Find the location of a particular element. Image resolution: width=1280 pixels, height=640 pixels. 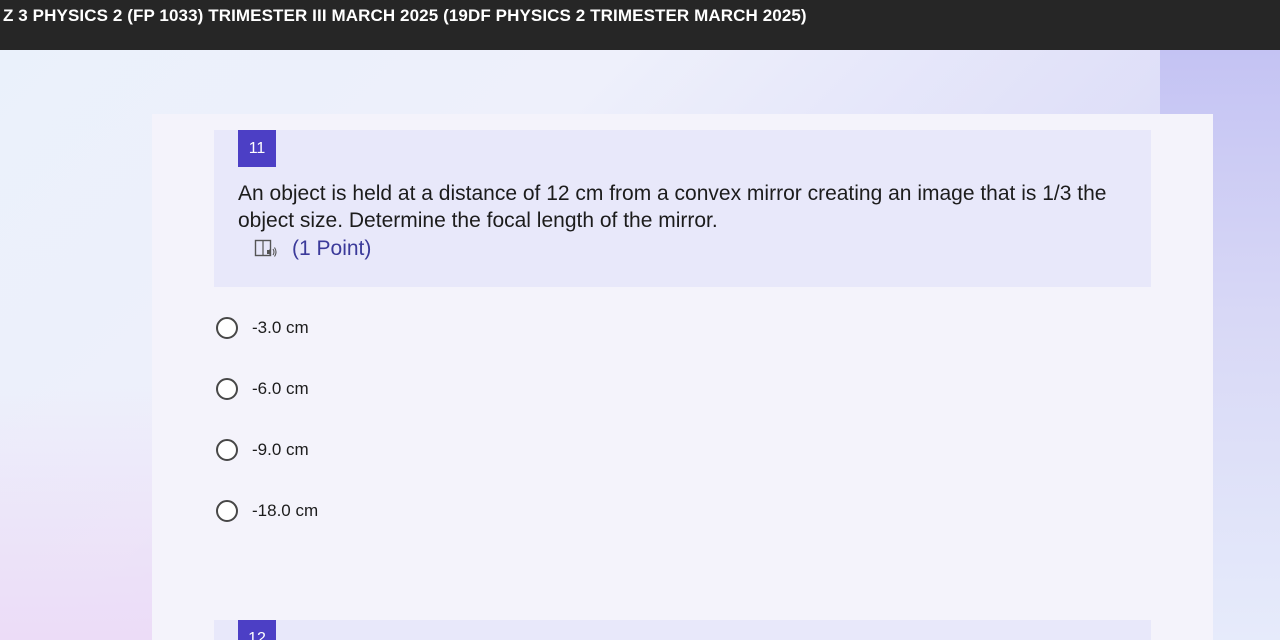

option-label: -6.0 cm is located at coordinates (280, 388).